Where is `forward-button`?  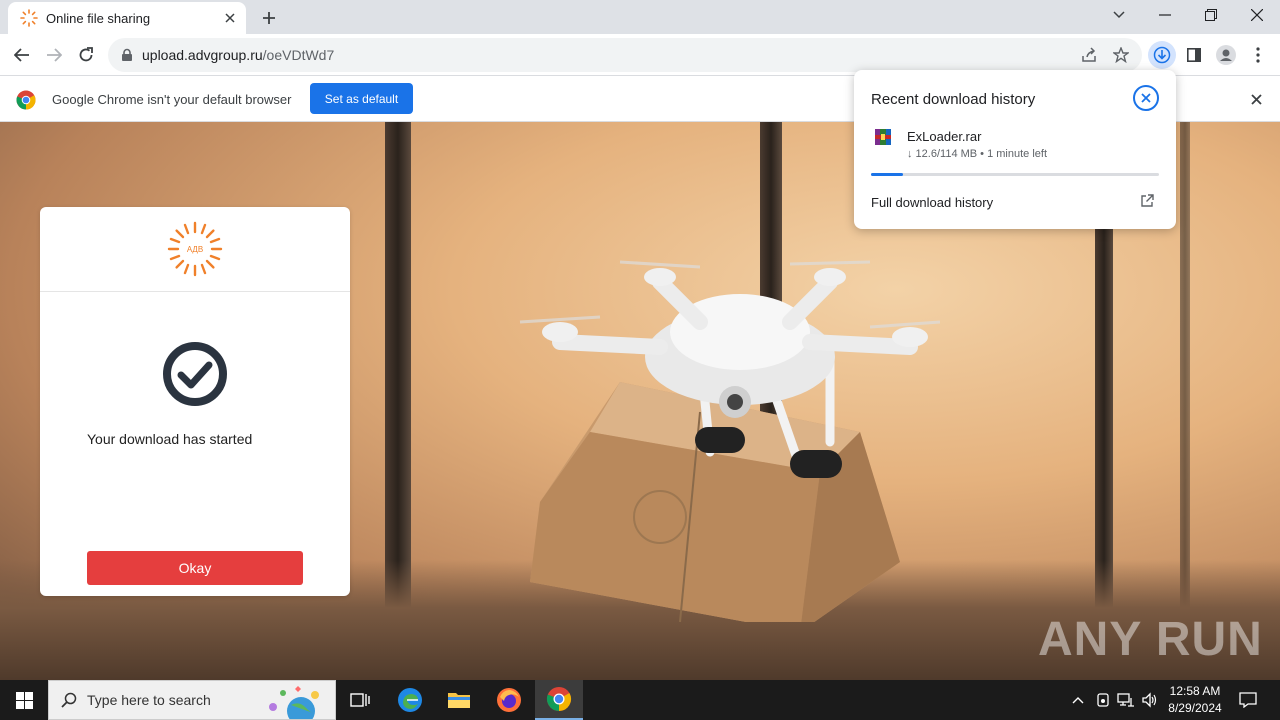
forward-button is located at coordinates (54, 55).